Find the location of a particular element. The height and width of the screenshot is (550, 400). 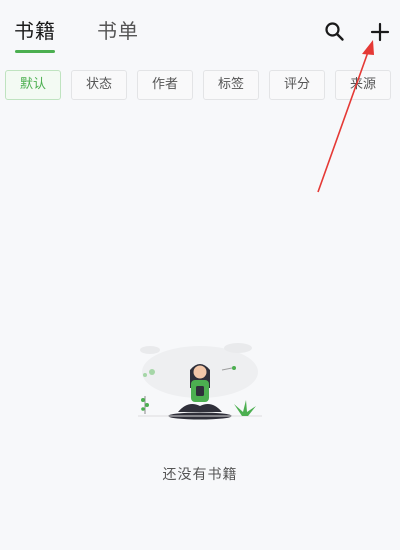

search-button is located at coordinates (335, 32).